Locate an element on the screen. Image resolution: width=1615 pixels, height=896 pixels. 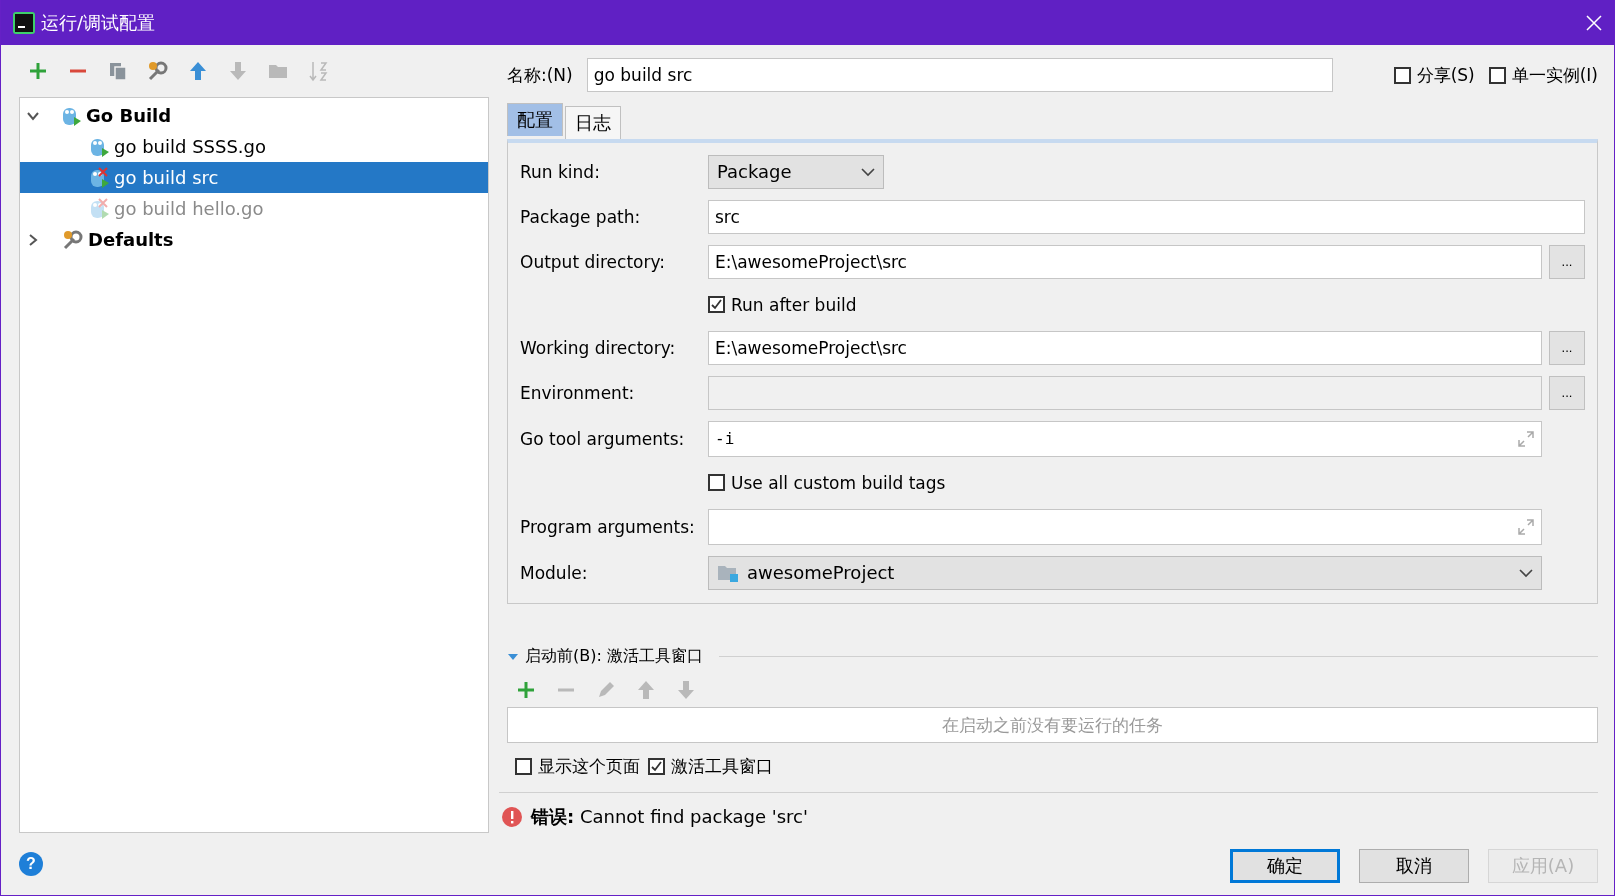
field-label: Package path: is located at coordinates (581, 216).